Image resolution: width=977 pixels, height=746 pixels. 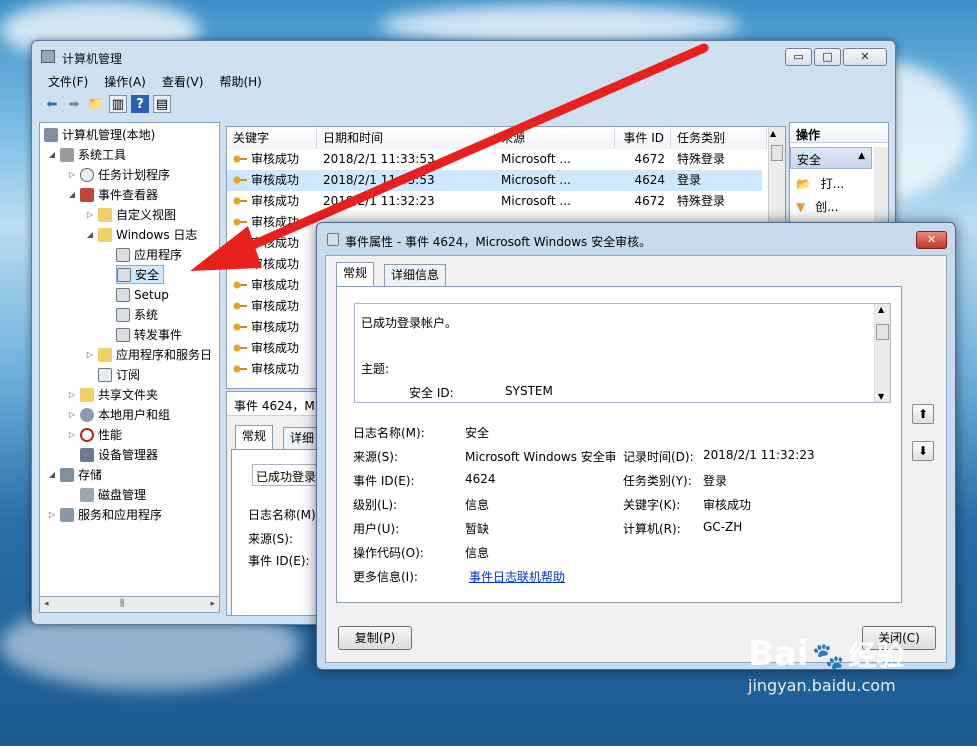 I want to click on label-event-id: 事件 ID(E):, so click(x=384, y=481).